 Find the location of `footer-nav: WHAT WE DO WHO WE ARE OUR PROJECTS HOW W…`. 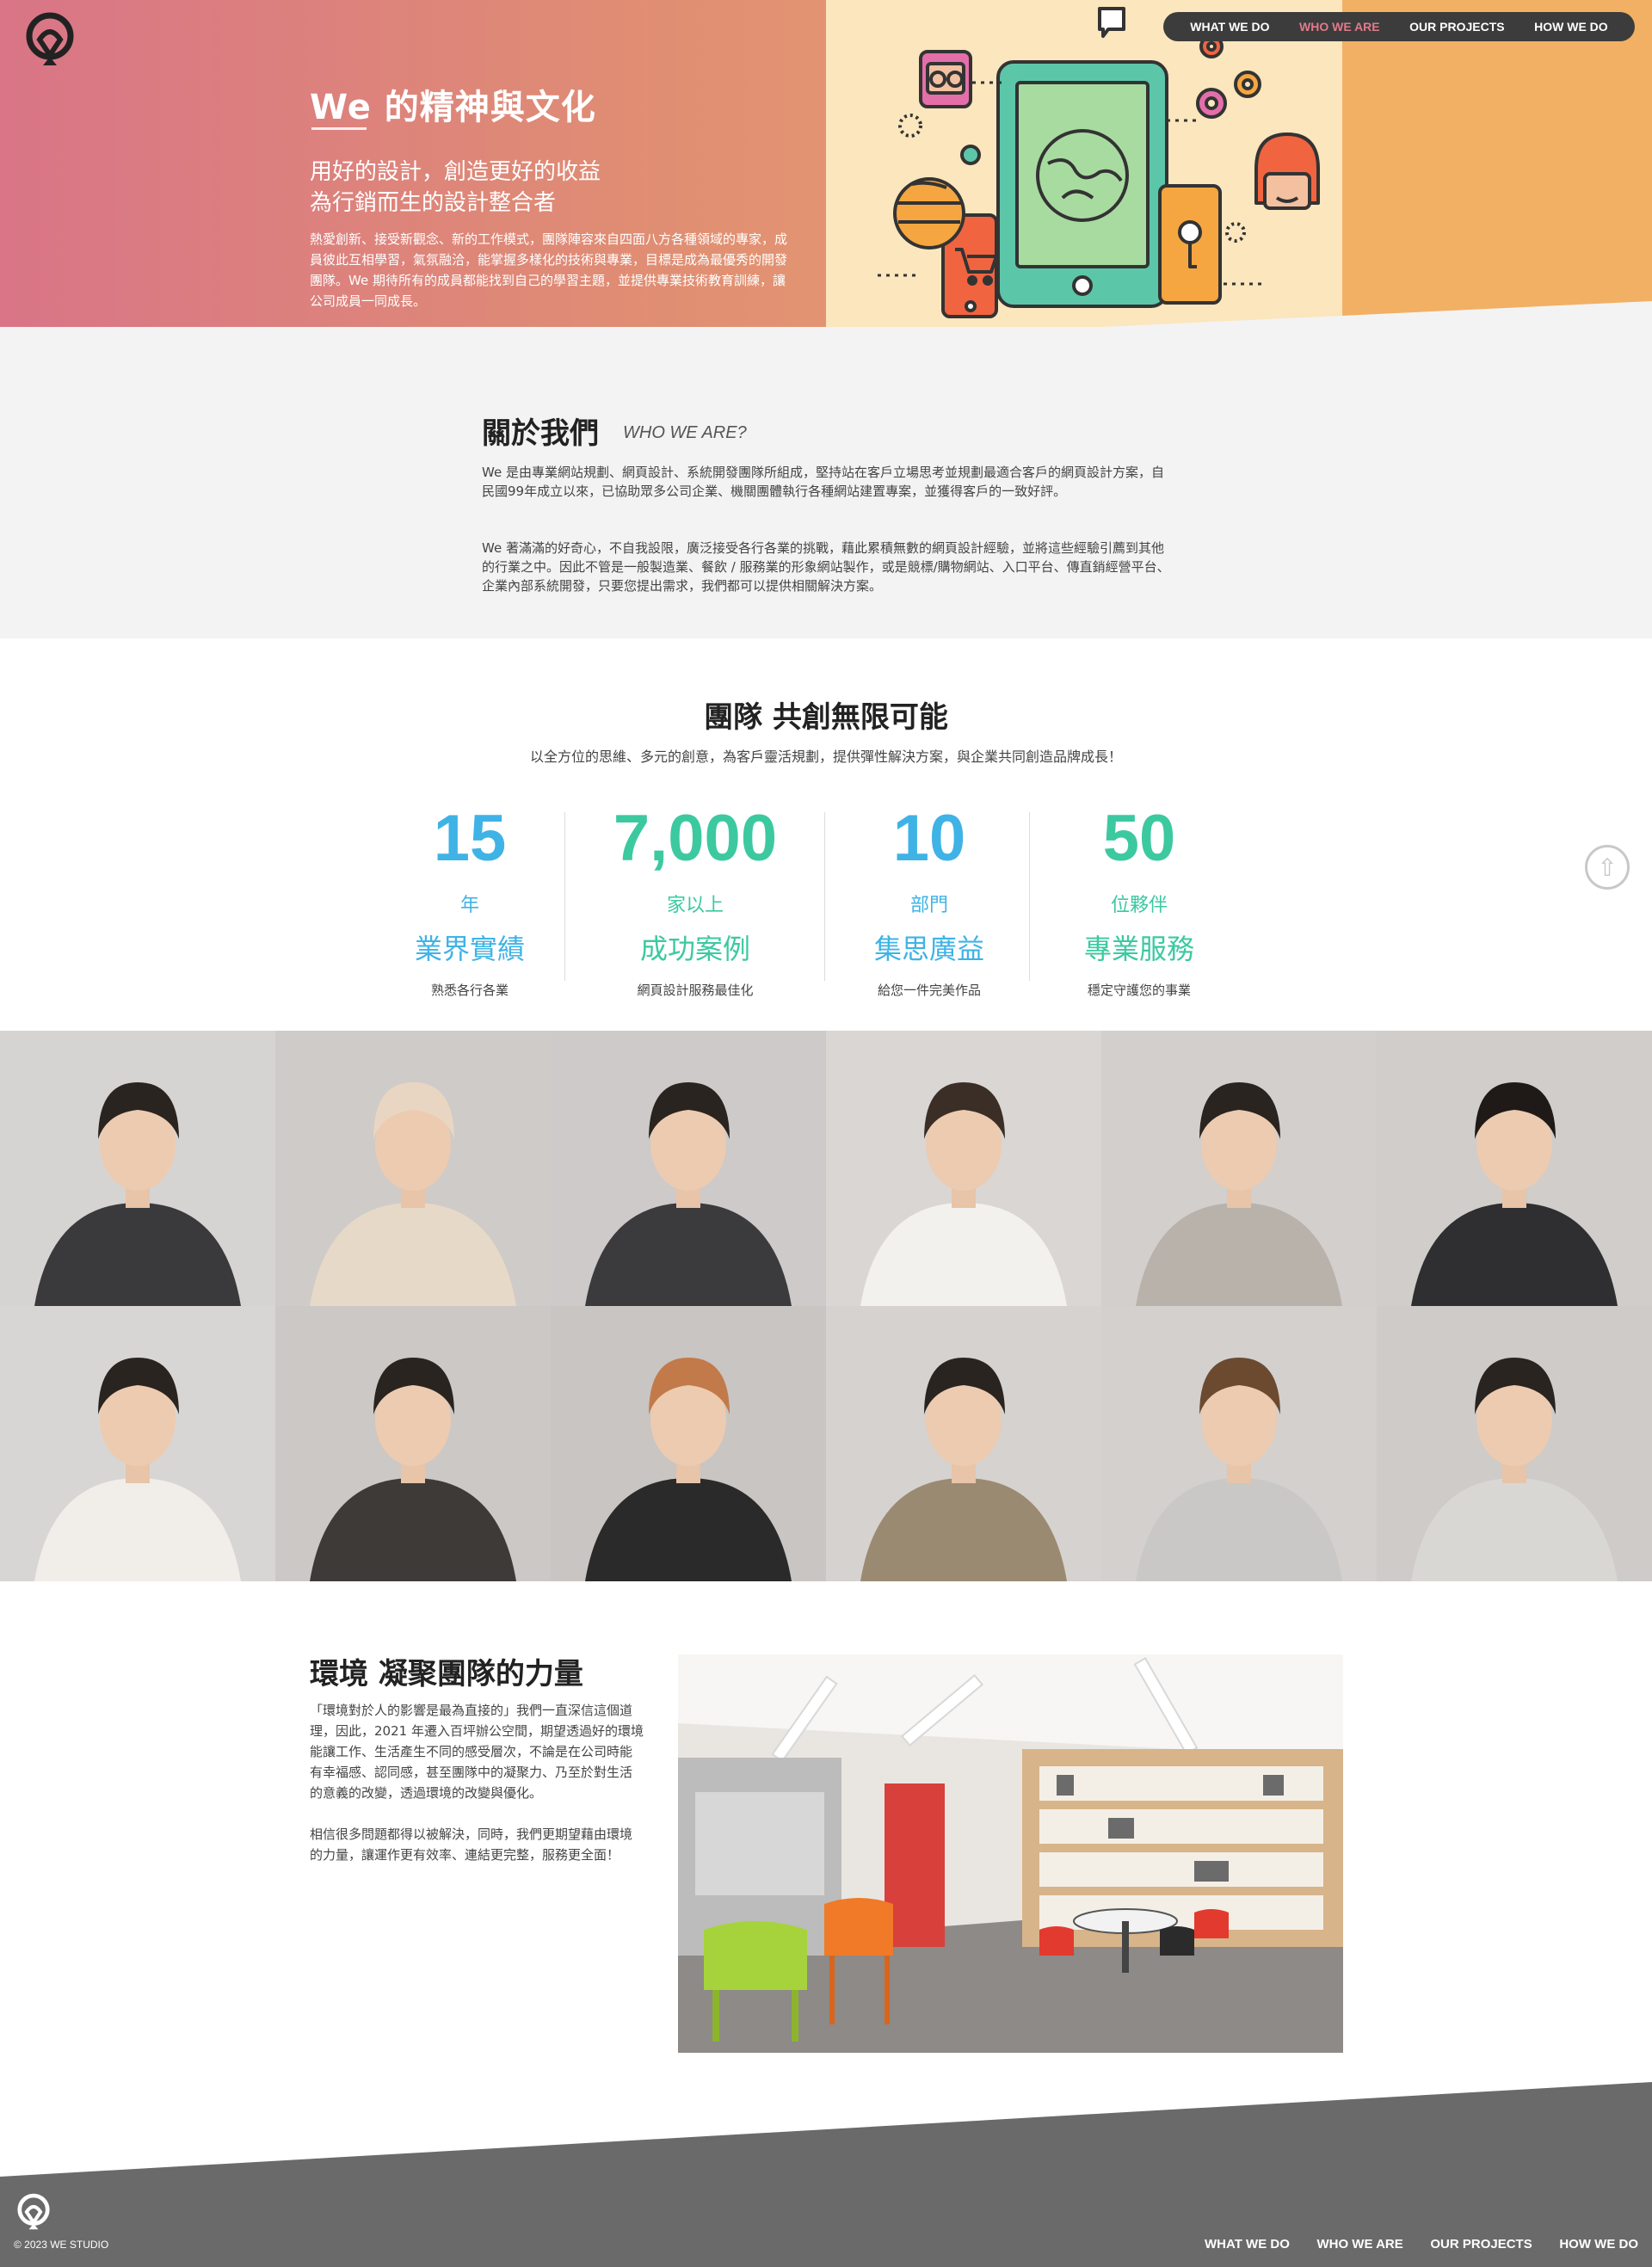

footer-nav: WHAT WE DO WHO WE ARE OUR PROJECTS HOW W… is located at coordinates (1421, 2244).